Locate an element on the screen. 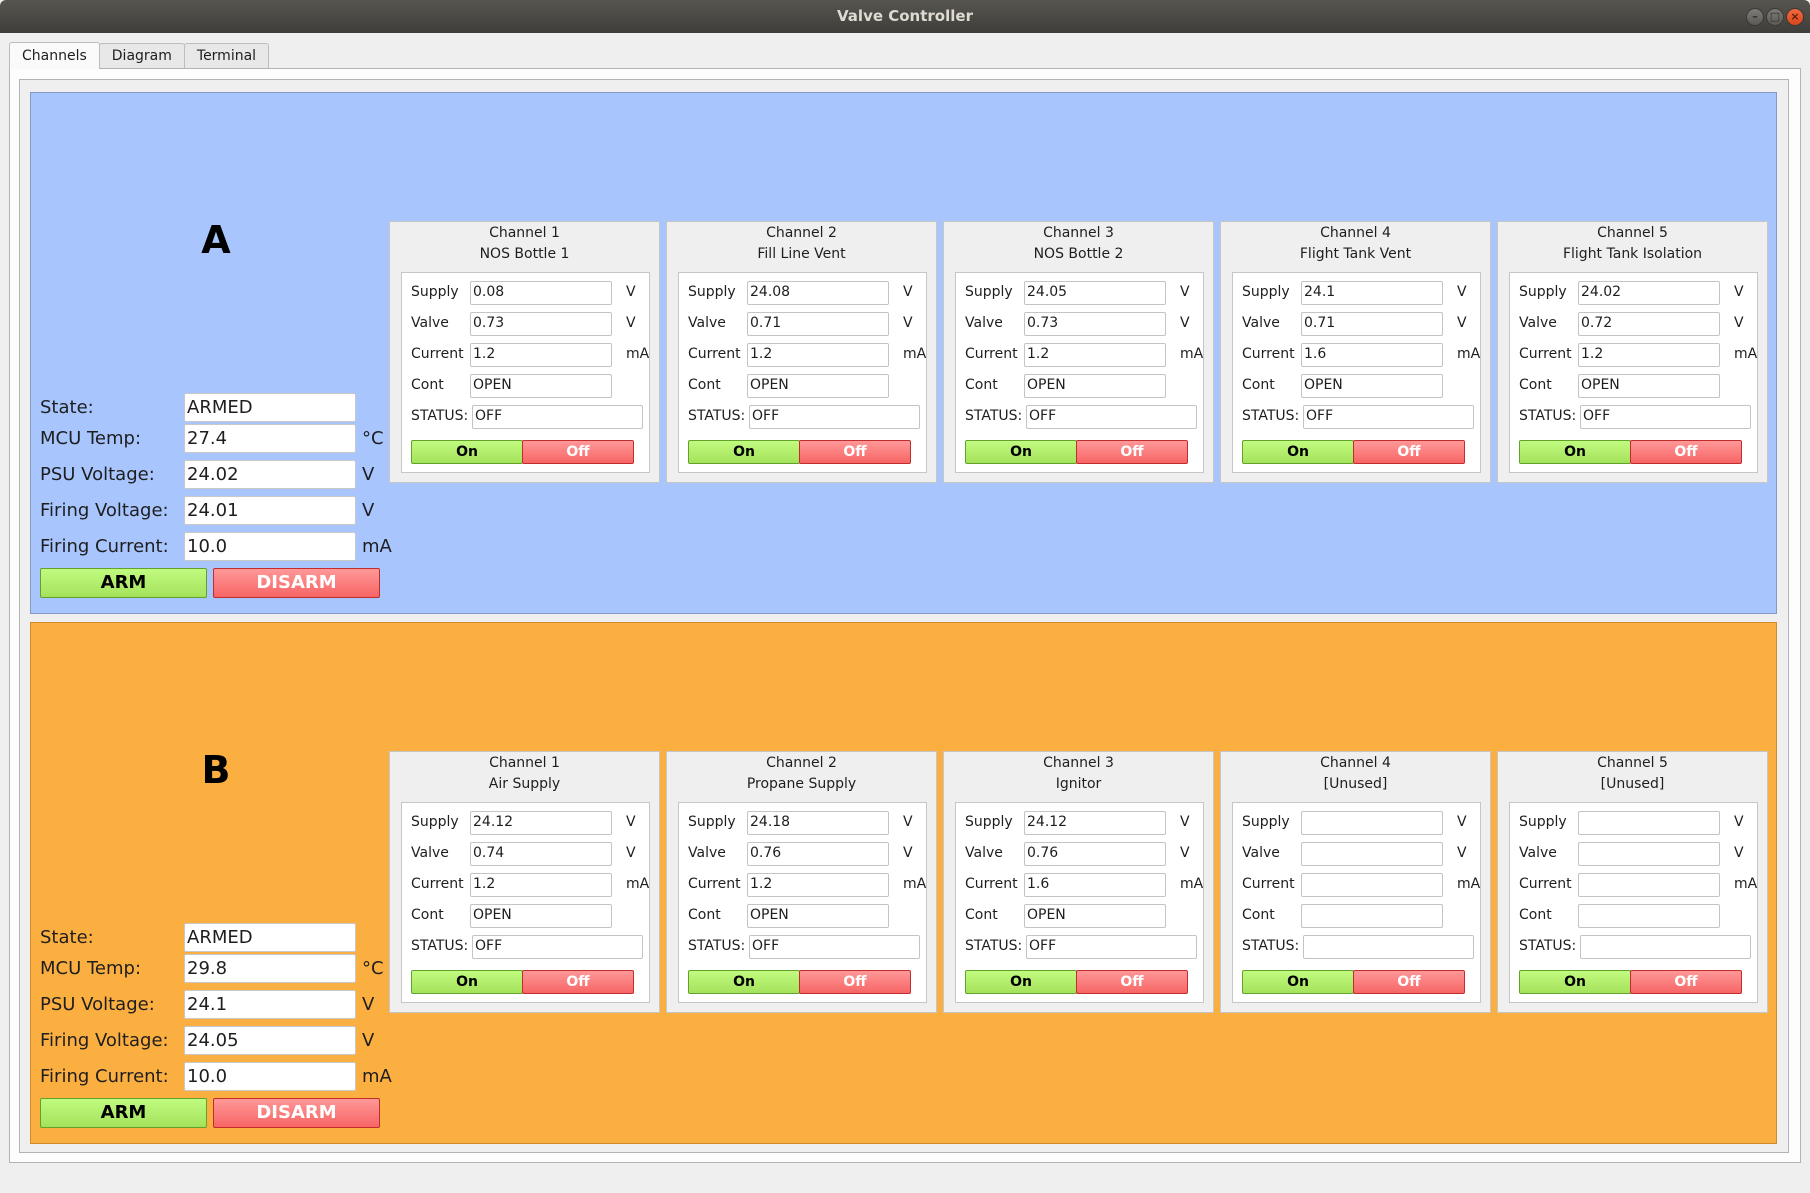 This screenshot has height=1193, width=1810. cont-row: Cont is located at coordinates (1636, 916).